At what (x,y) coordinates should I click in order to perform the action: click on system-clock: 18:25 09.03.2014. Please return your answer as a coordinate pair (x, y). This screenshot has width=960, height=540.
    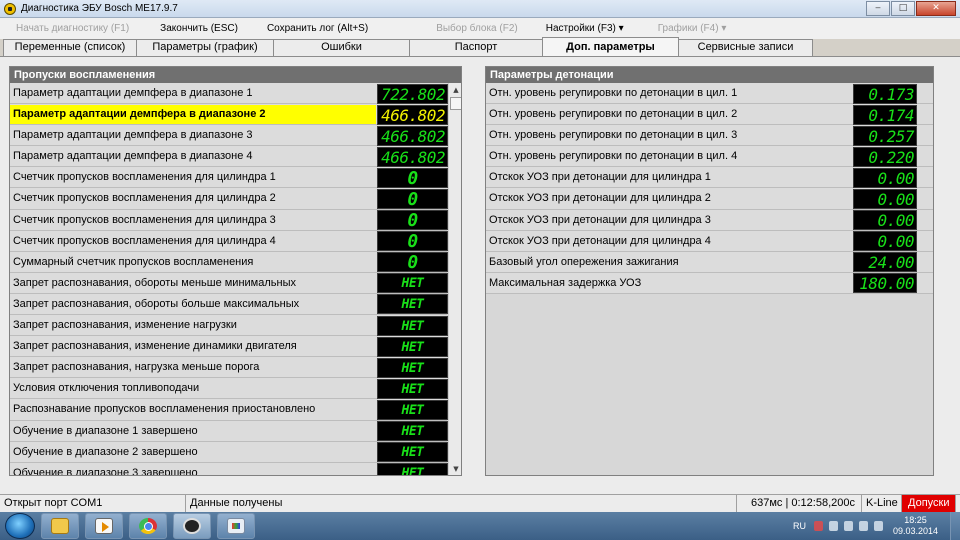
    Looking at the image, I should click on (915, 526).